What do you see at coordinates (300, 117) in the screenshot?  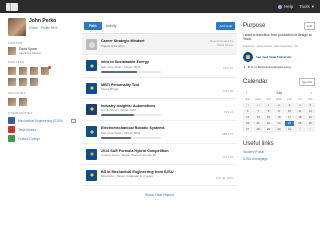 I see `calendar-day: 18` at bounding box center [300, 117].